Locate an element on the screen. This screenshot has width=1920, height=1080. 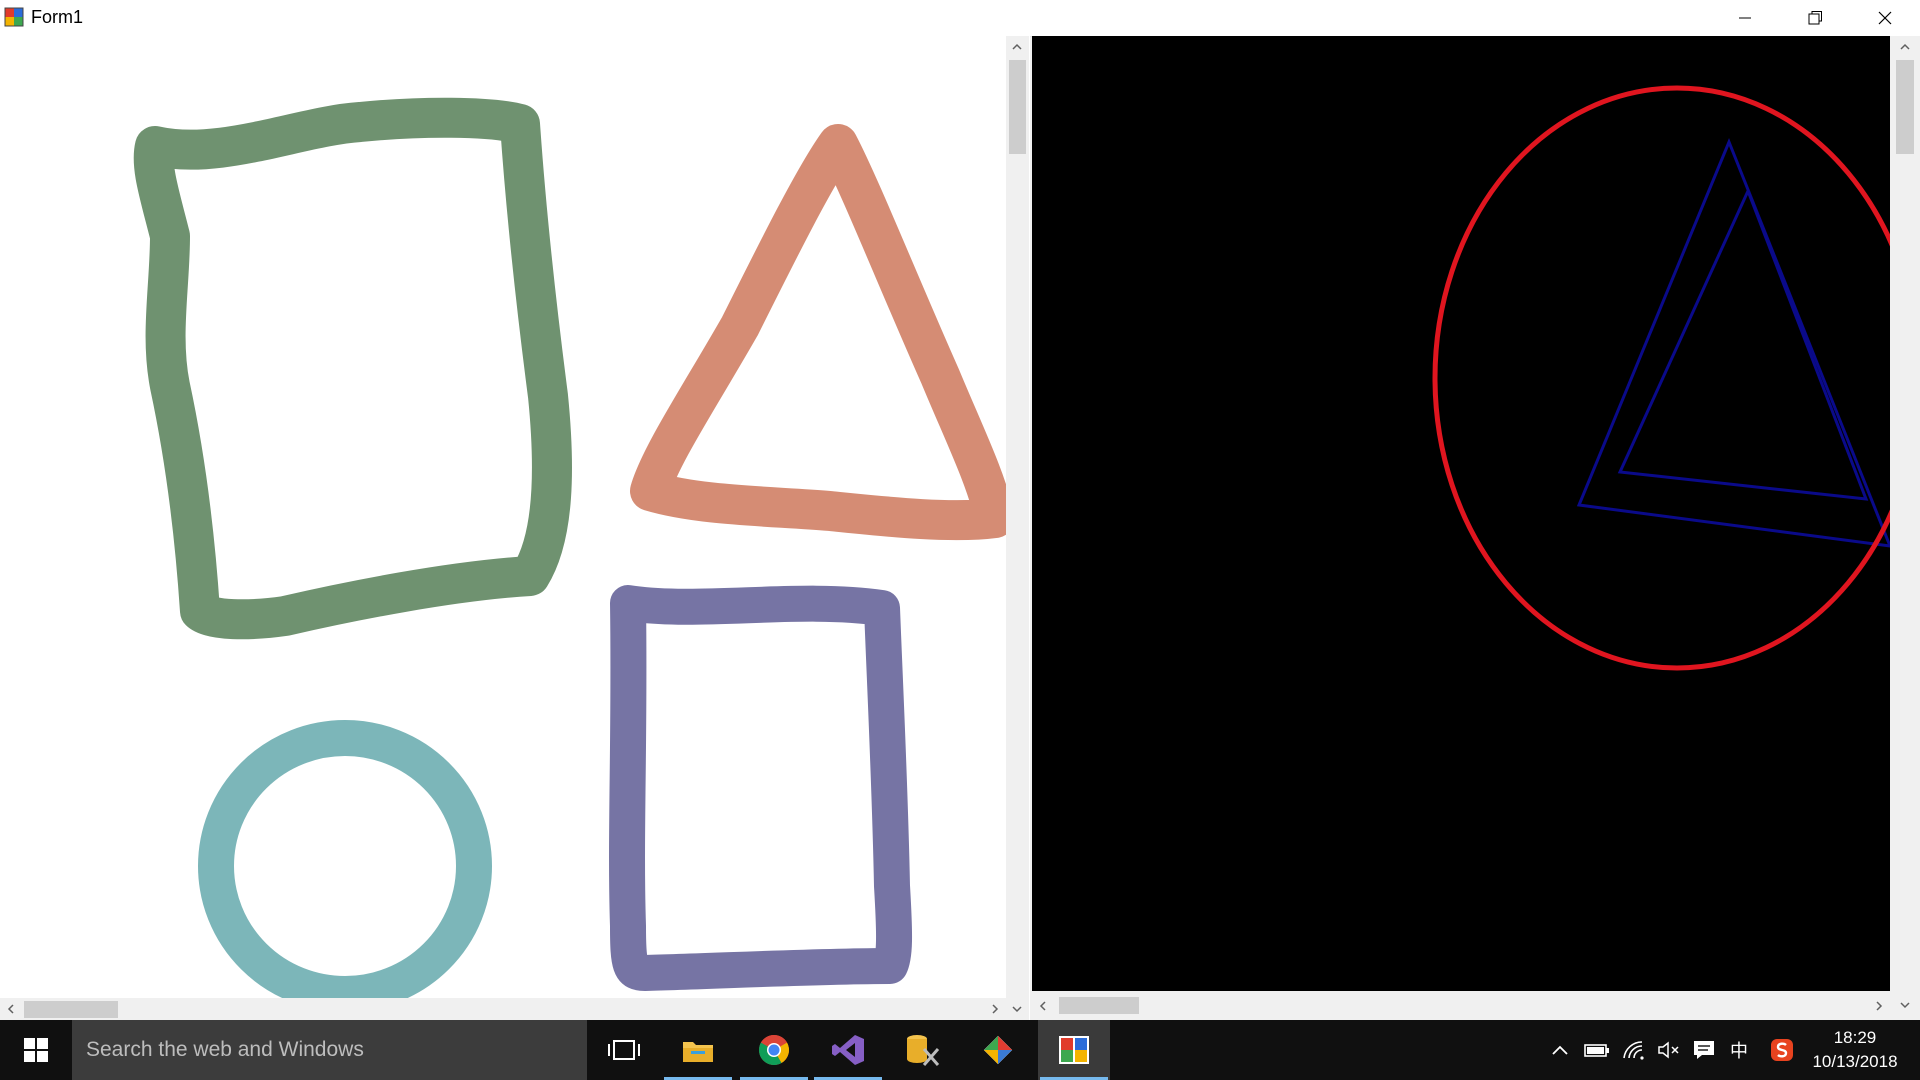
taskbar-search-box: Search the web and Windows is located at coordinates (329, 1050).